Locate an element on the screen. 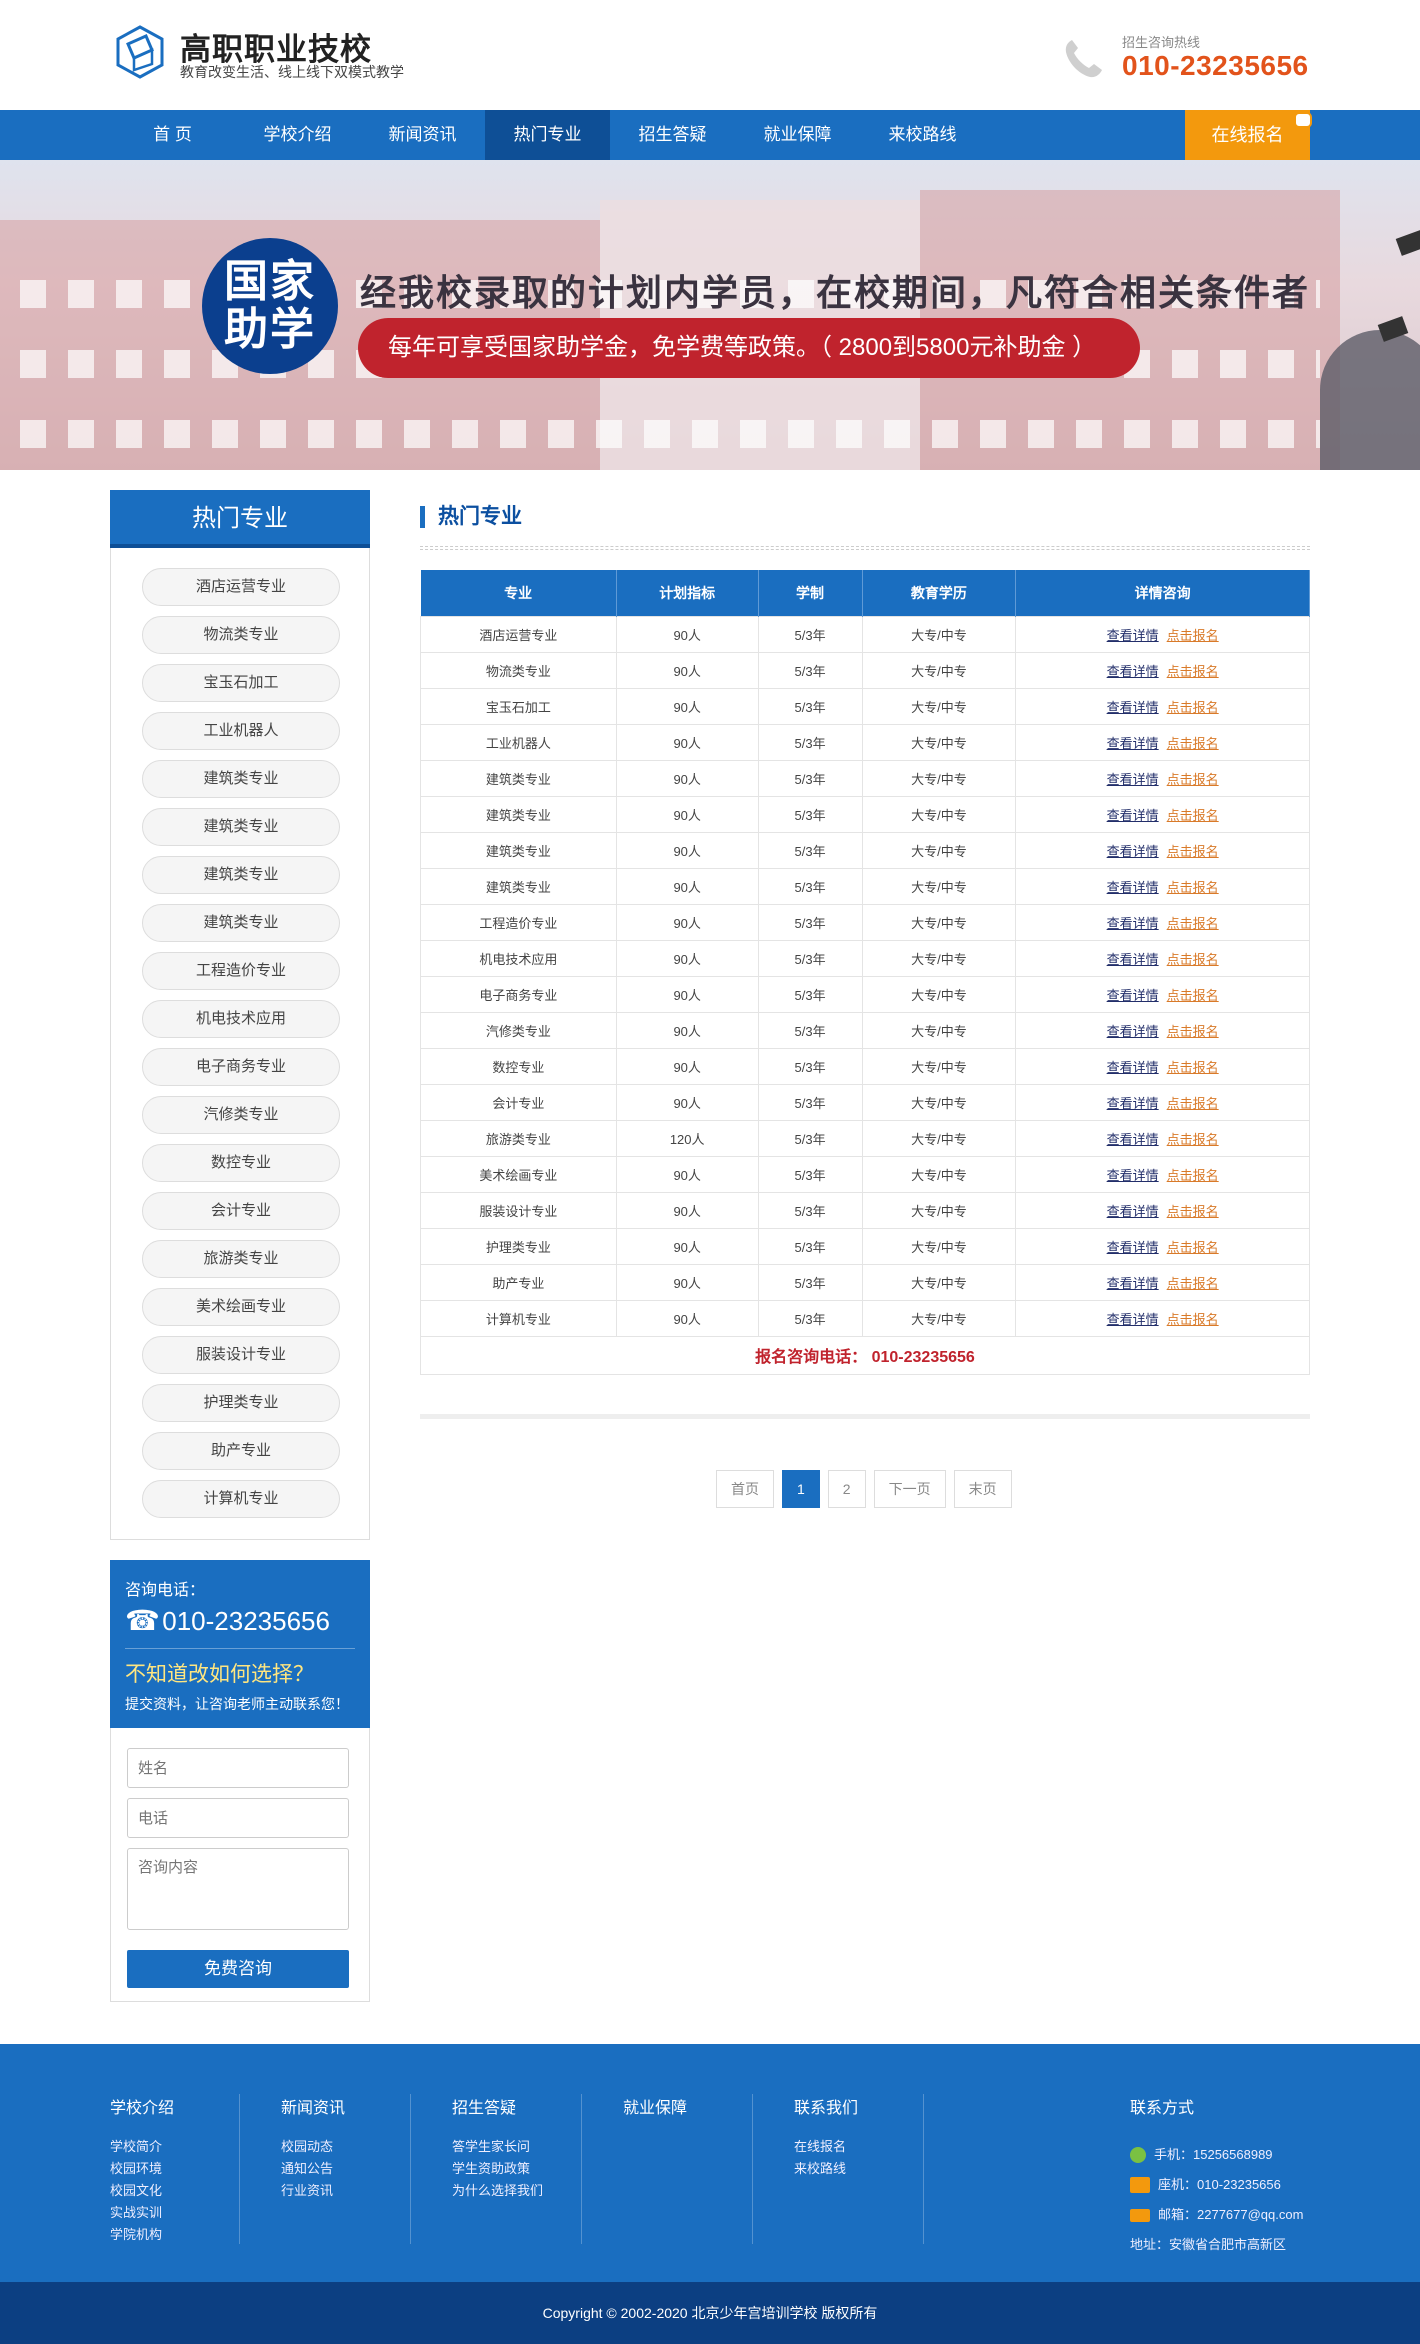  table-cell: 大专/中专 is located at coordinates (939, 1030).